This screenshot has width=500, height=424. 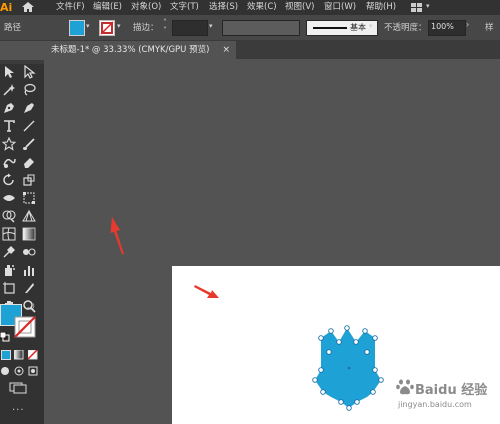 What do you see at coordinates (223, 7) in the screenshot?
I see `menu-select: 选择(S)` at bounding box center [223, 7].